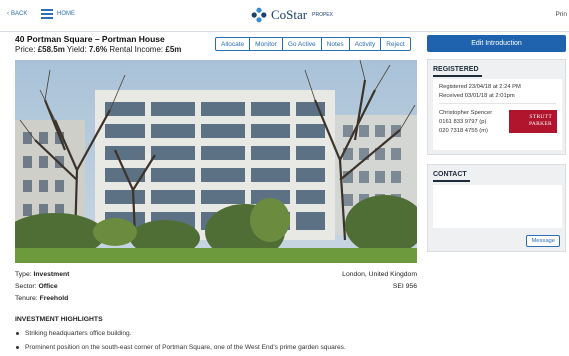 This screenshot has height=356, width=569. I want to click on message-button: Message, so click(543, 241).